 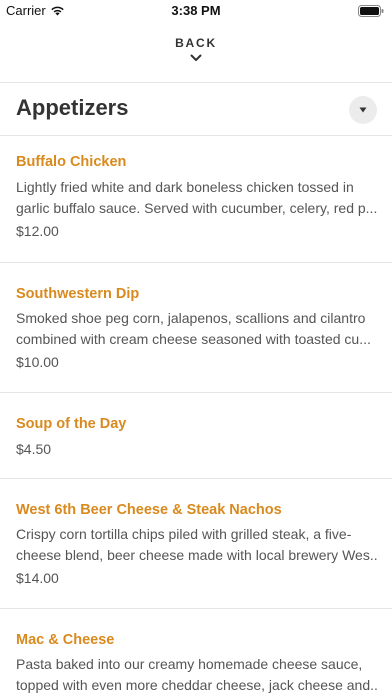 I want to click on section-title: Appetizers, so click(x=72, y=107).